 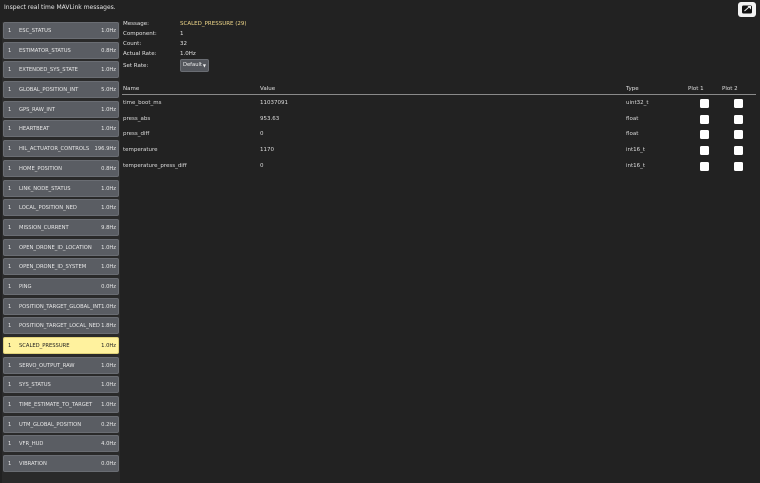 I want to click on field-type: uint32_t, so click(x=637, y=103).